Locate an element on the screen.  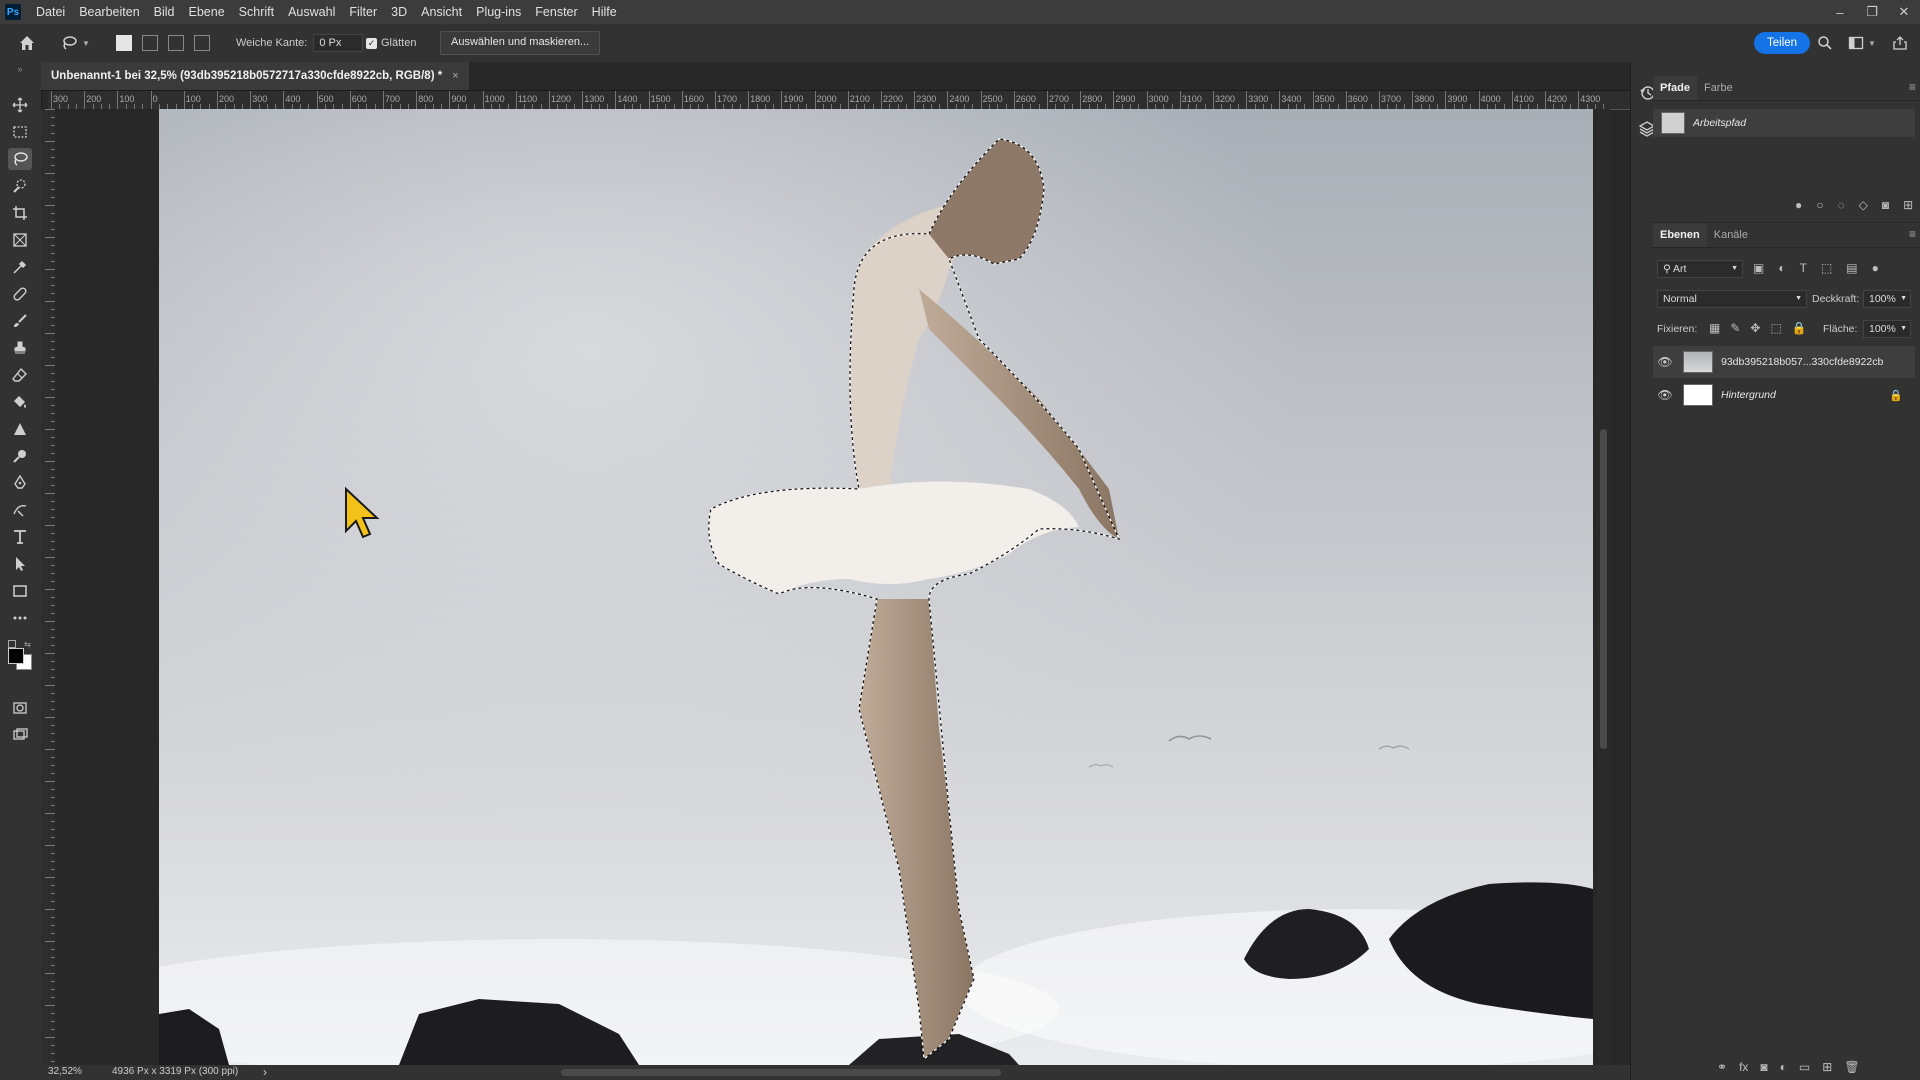
lock-position-icon: ✥ is located at coordinates (1755, 328).